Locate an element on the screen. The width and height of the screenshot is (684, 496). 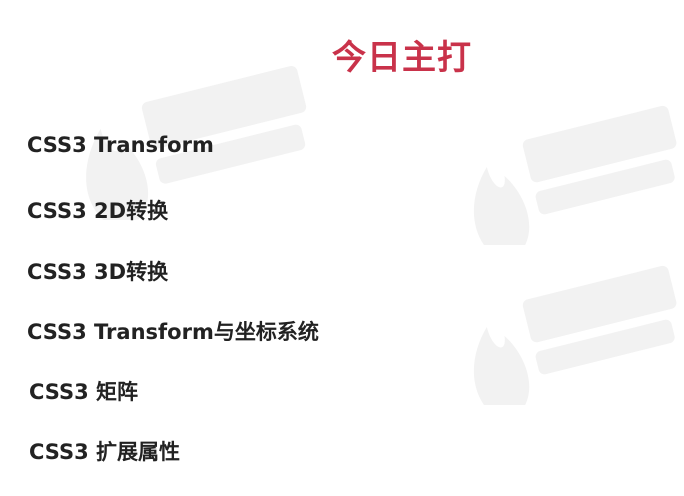
topic-item: CSS3 2D转换 is located at coordinates (98, 211).